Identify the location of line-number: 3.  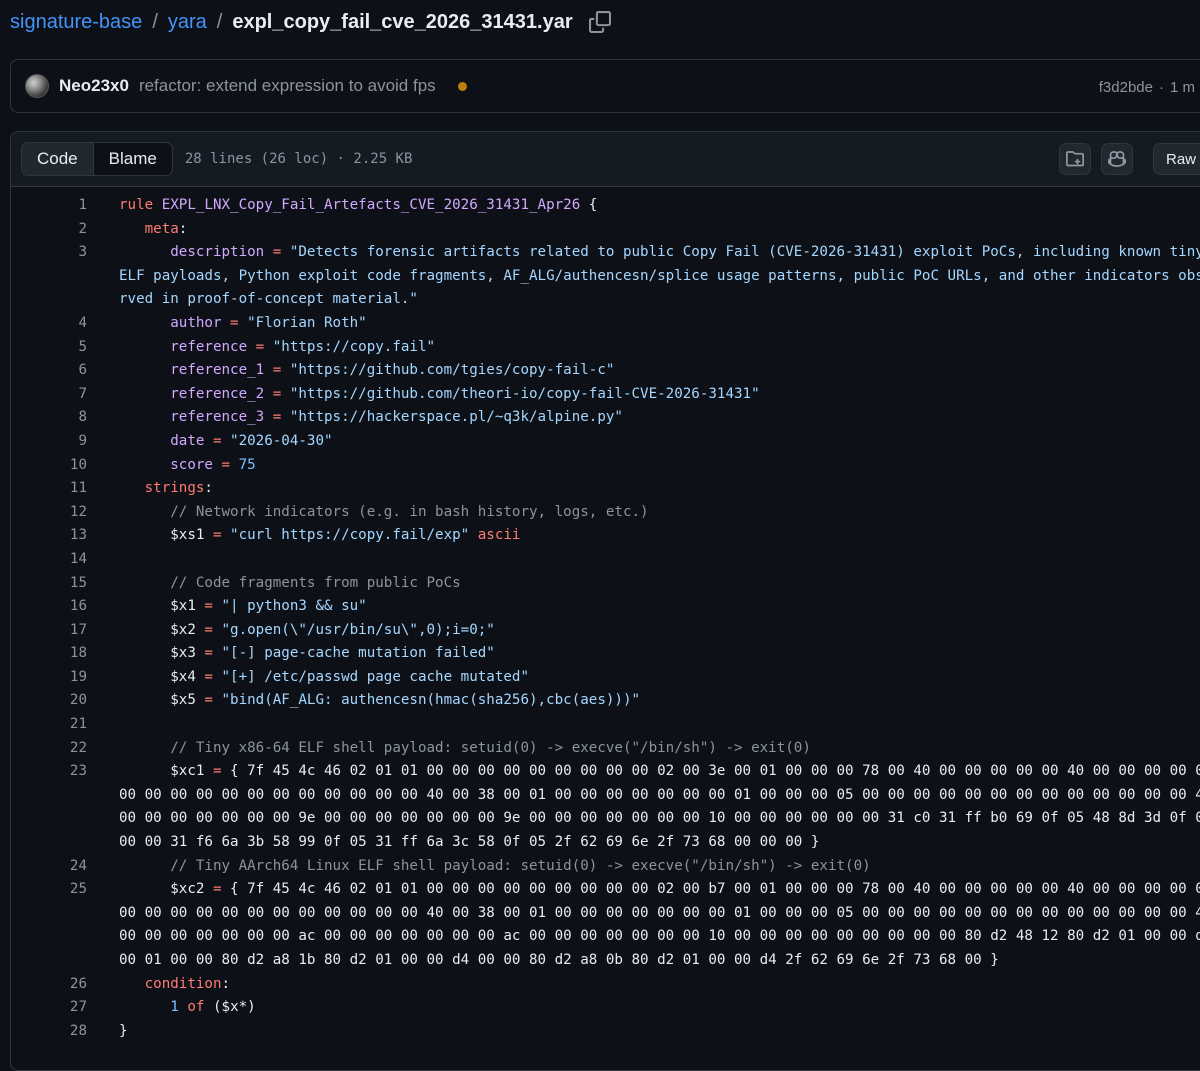
(49, 276).